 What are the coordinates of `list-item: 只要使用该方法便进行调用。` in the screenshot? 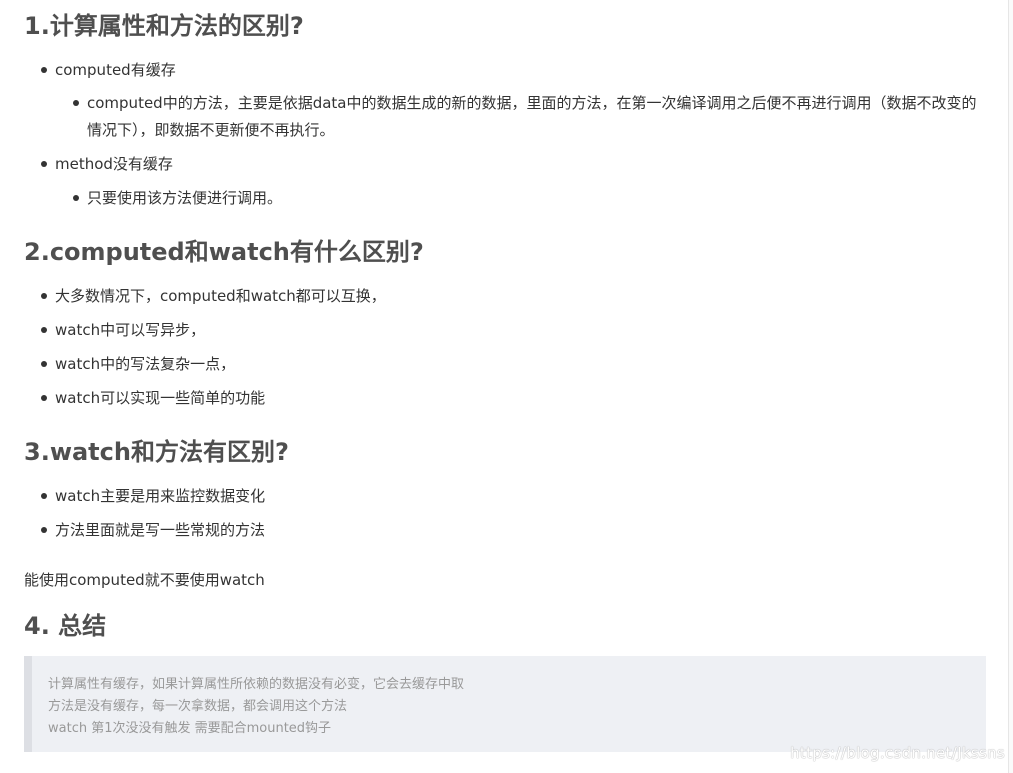 It's located at (505, 198).